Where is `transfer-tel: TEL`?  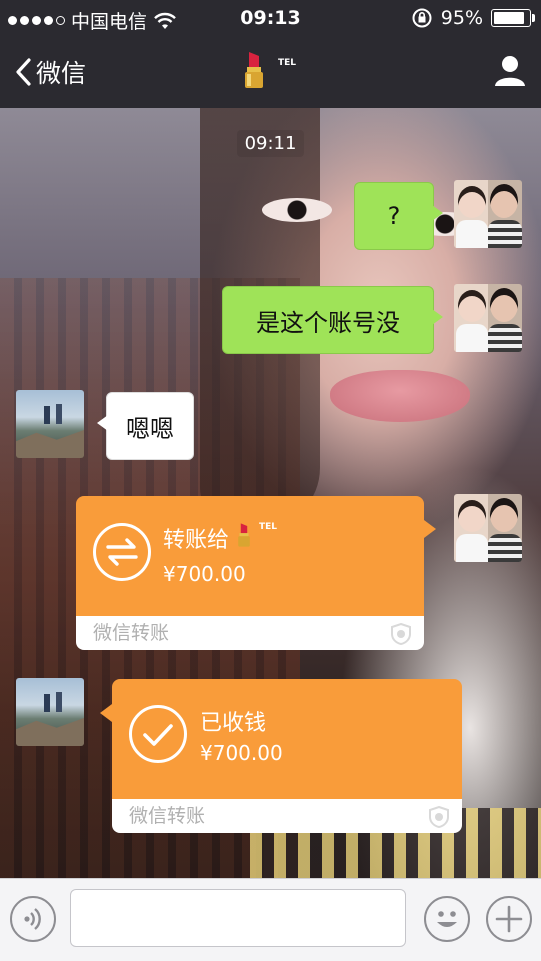
transfer-tel: TEL is located at coordinates (268, 527).